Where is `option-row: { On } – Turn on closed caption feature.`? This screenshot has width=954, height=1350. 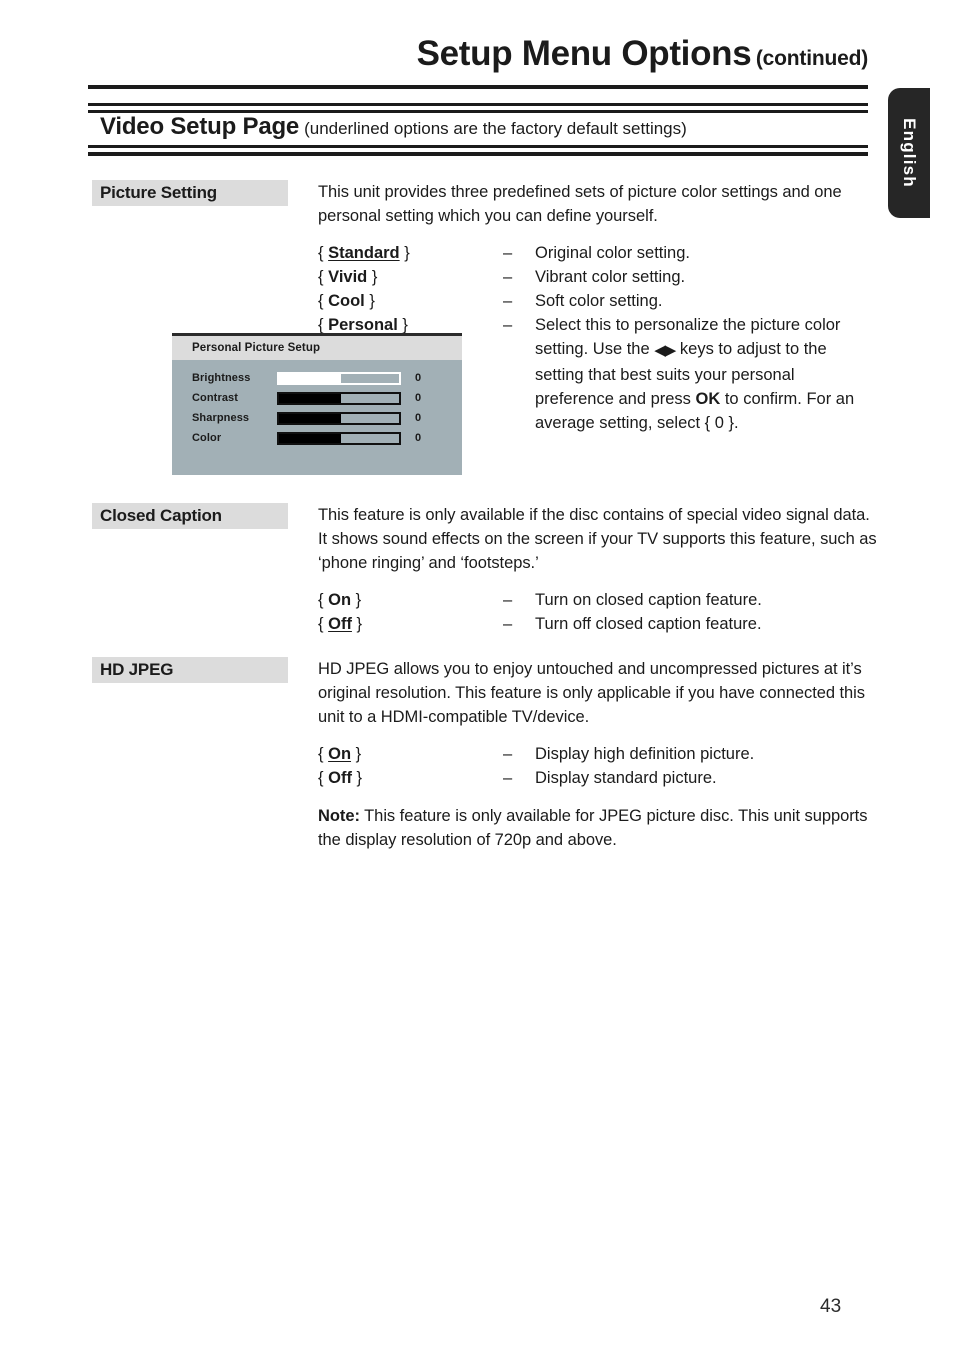 option-row: { On } – Turn on closed caption feature. is located at coordinates (598, 600).